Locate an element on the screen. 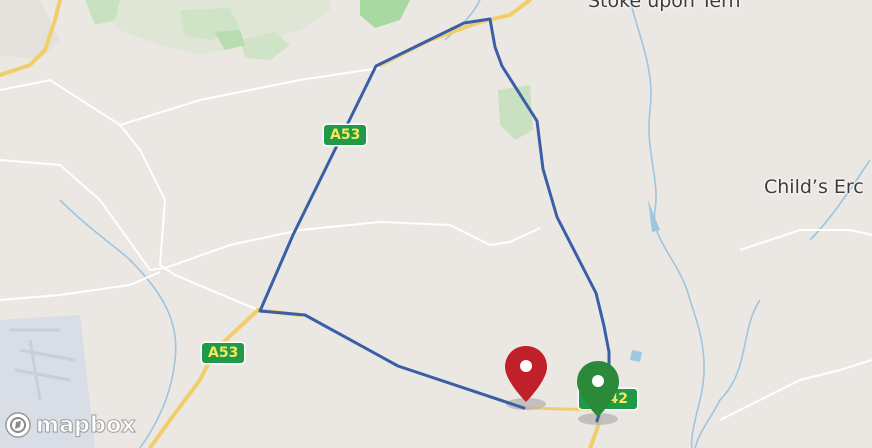 Image resolution: width=872 pixels, height=448 pixels. mapbox-logo-text: mapbox is located at coordinates (86, 425).